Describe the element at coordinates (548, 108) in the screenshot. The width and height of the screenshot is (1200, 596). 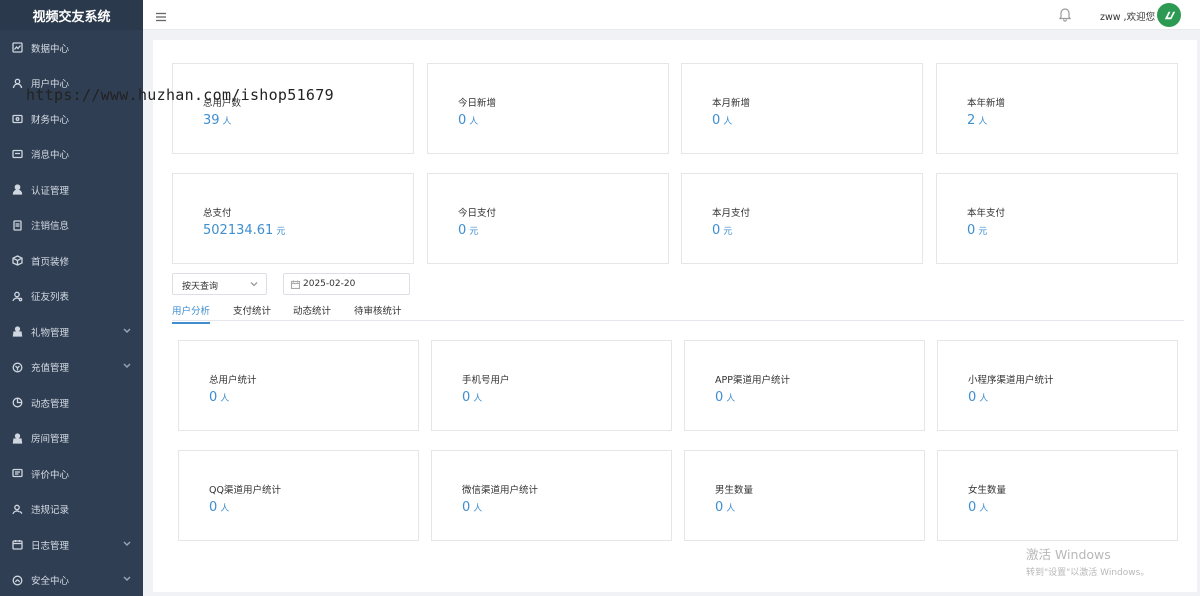
I see `users-summary-card-1: 今日新增 0 人` at that location.